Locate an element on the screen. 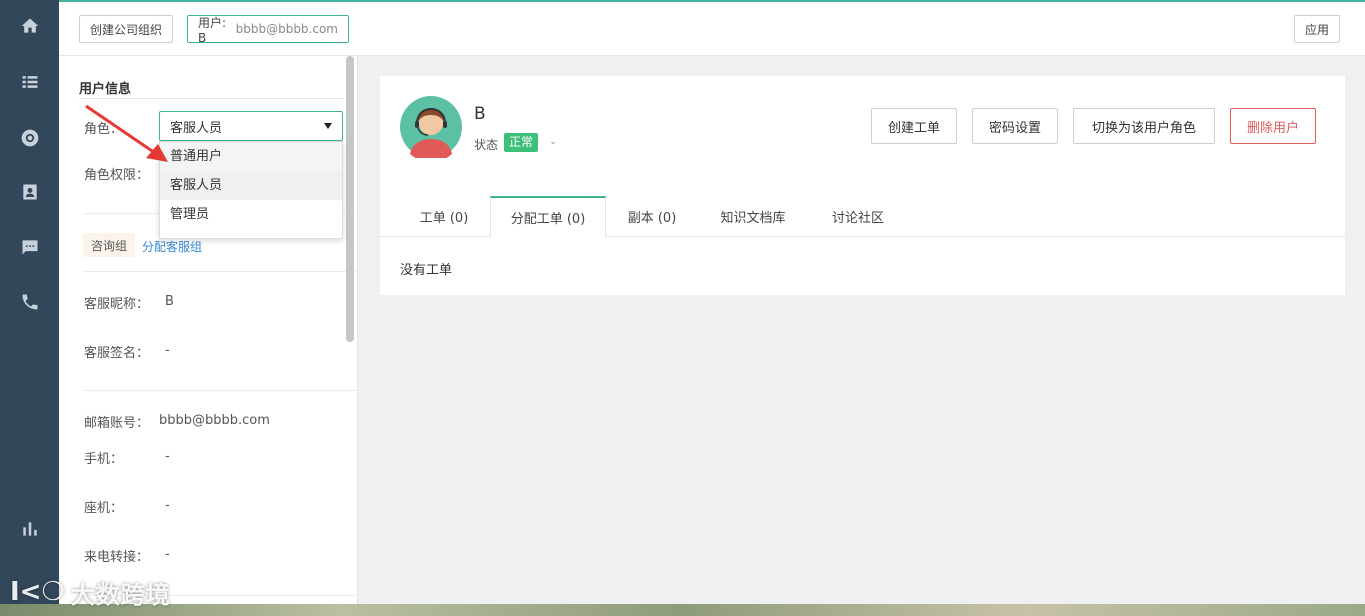 Image resolution: width=1365 pixels, height=616 pixels. switch-role-button: 切换为该用户角色 is located at coordinates (1144, 126).